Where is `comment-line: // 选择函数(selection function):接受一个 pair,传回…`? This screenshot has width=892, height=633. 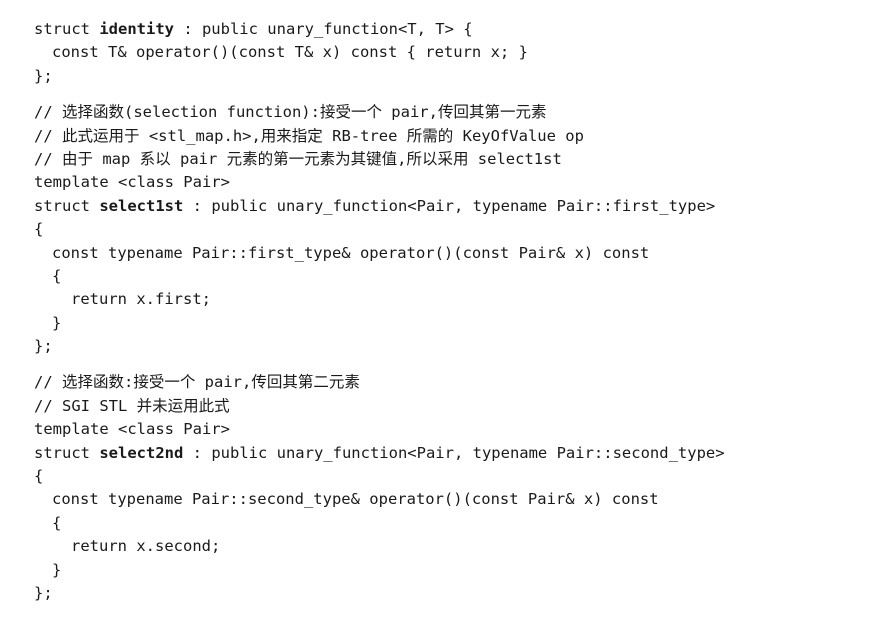
comment-line: // 选择函数(selection function):接受一个 pair,传回… is located at coordinates (290, 112).